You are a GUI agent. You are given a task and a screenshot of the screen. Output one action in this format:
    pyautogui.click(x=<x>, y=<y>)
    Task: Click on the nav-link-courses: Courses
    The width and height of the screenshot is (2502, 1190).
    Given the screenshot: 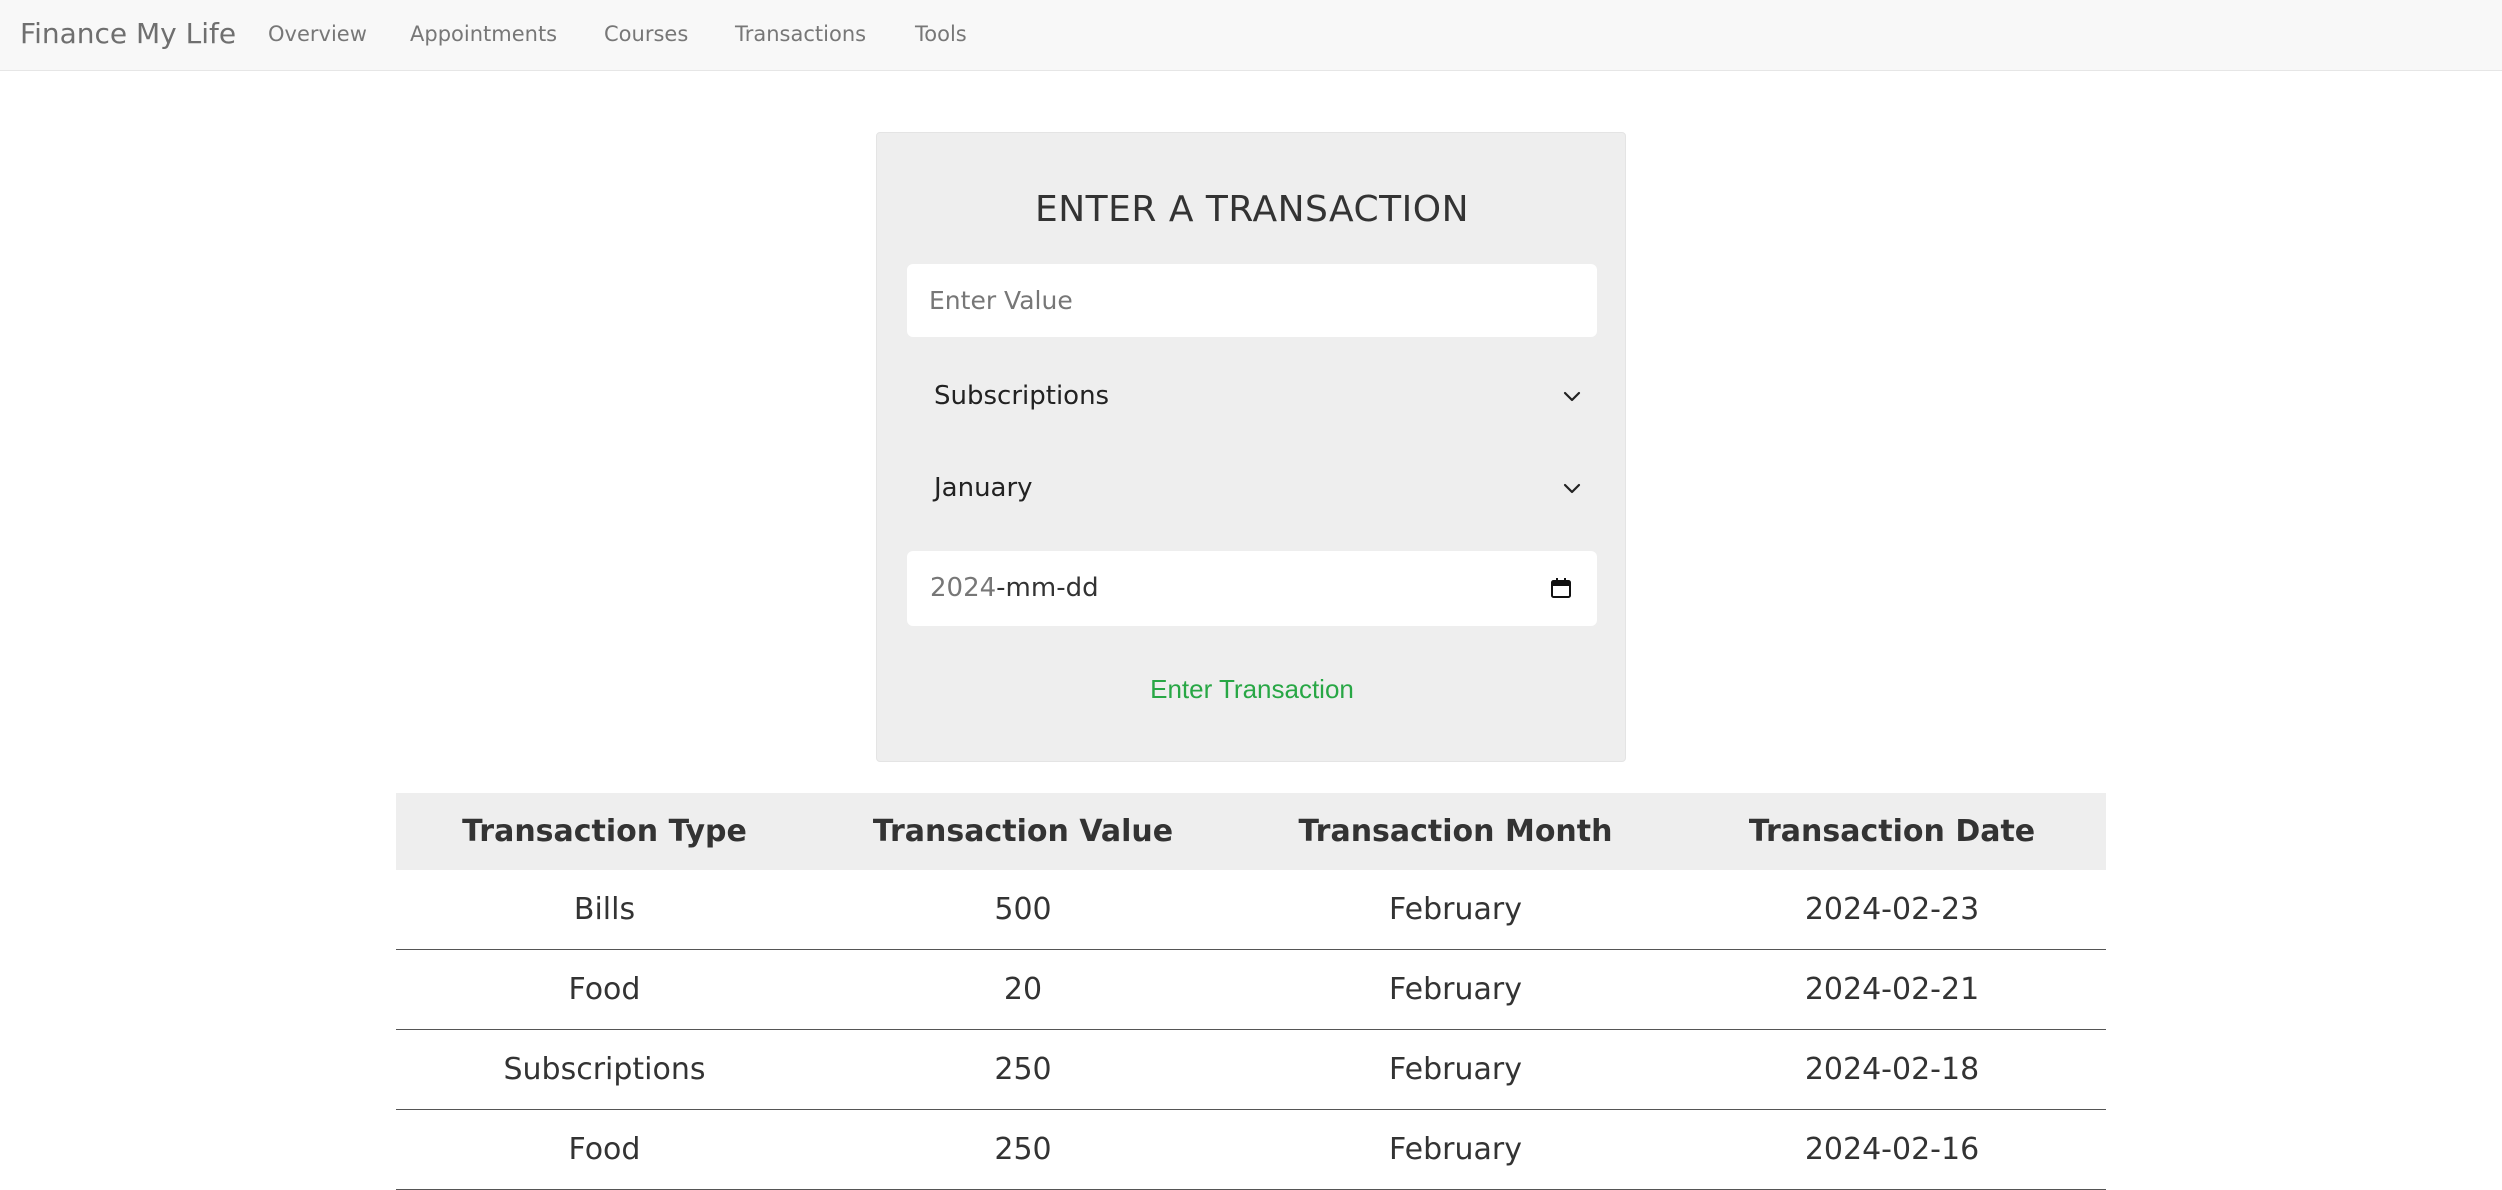 What is the action you would take?
    pyautogui.click(x=646, y=34)
    